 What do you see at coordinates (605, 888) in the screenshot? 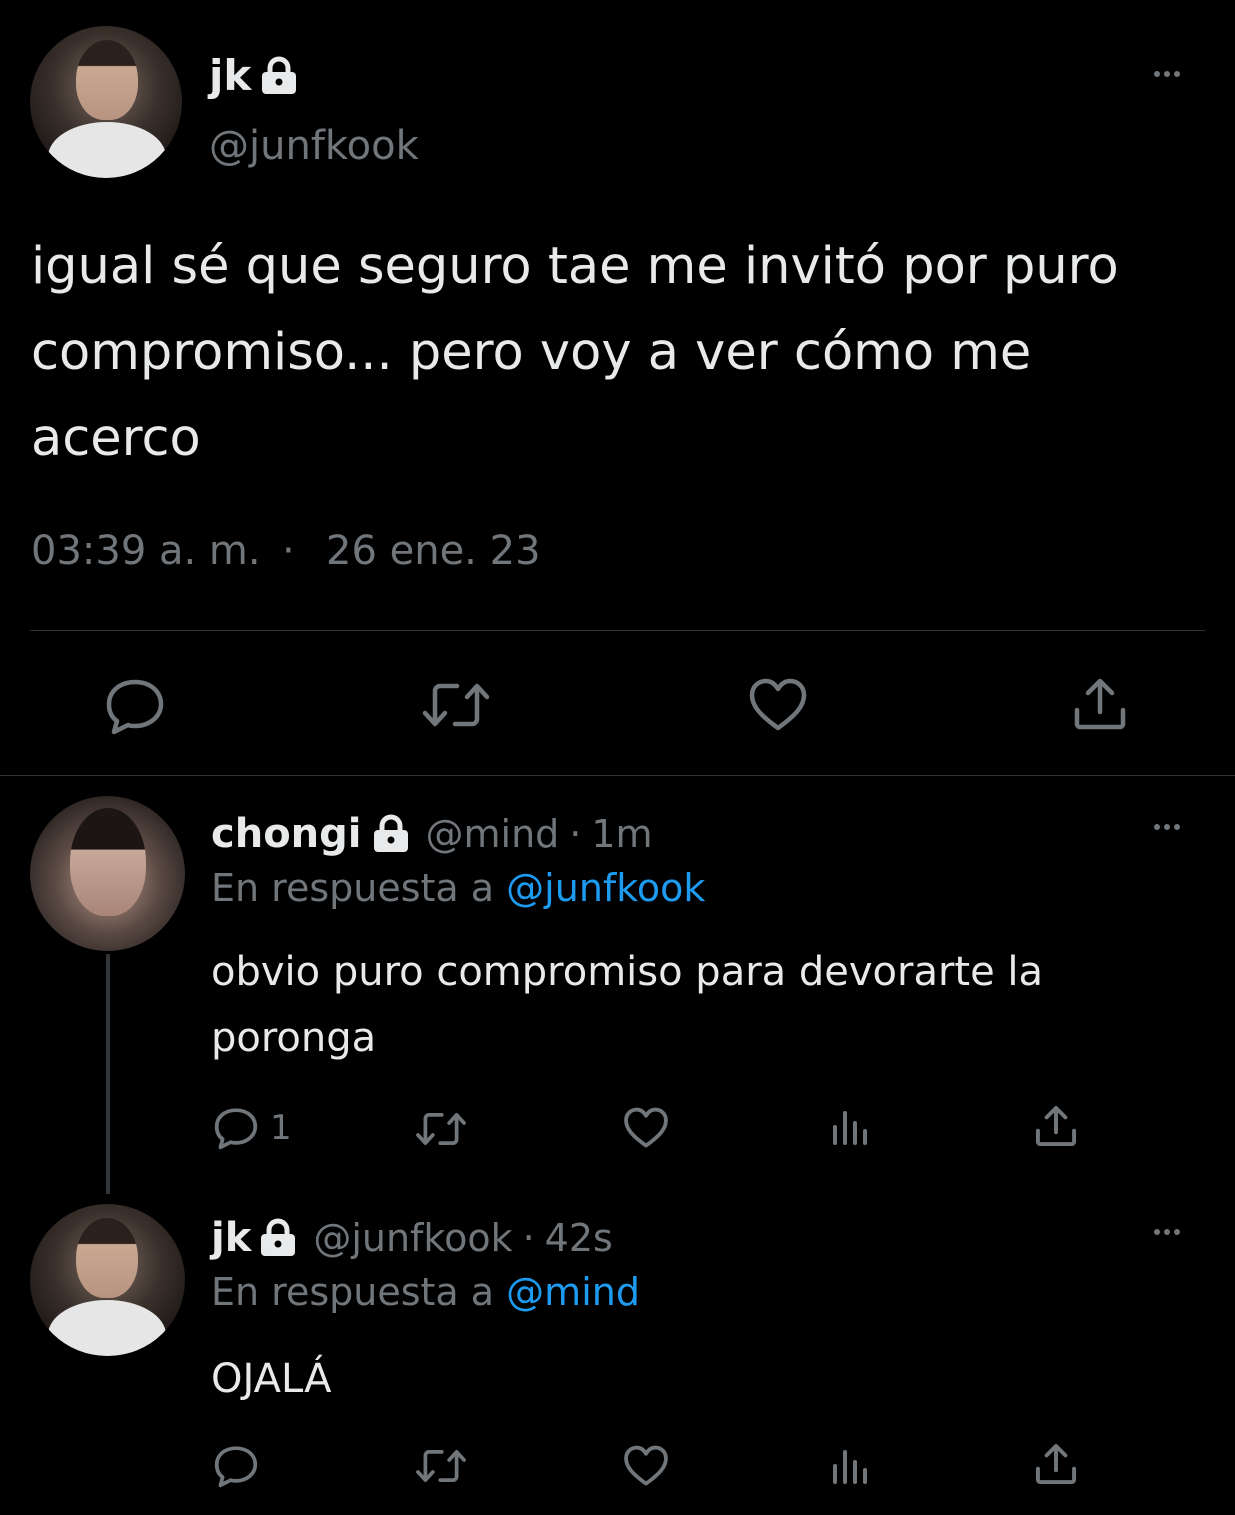
I see `mention-link: @junfkook` at bounding box center [605, 888].